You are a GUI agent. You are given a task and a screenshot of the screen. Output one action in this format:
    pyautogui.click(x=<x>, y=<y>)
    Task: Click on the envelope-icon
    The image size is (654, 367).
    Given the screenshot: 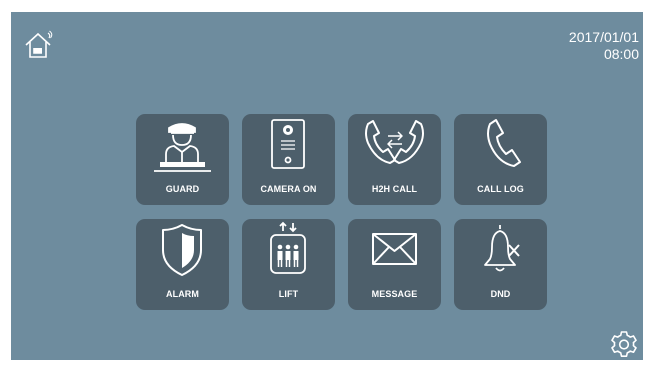 What is the action you would take?
    pyautogui.click(x=394, y=249)
    